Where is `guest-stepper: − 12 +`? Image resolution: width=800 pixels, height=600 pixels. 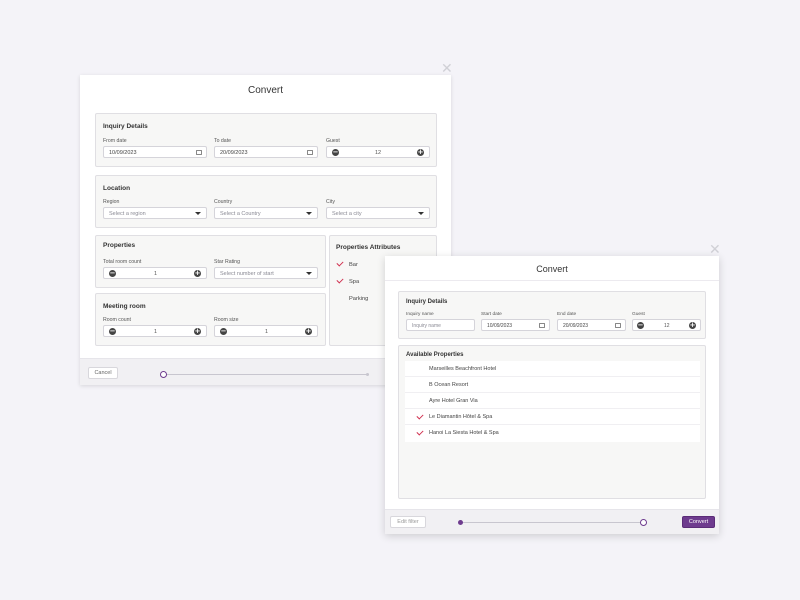
guest-stepper: − 12 + is located at coordinates (378, 152).